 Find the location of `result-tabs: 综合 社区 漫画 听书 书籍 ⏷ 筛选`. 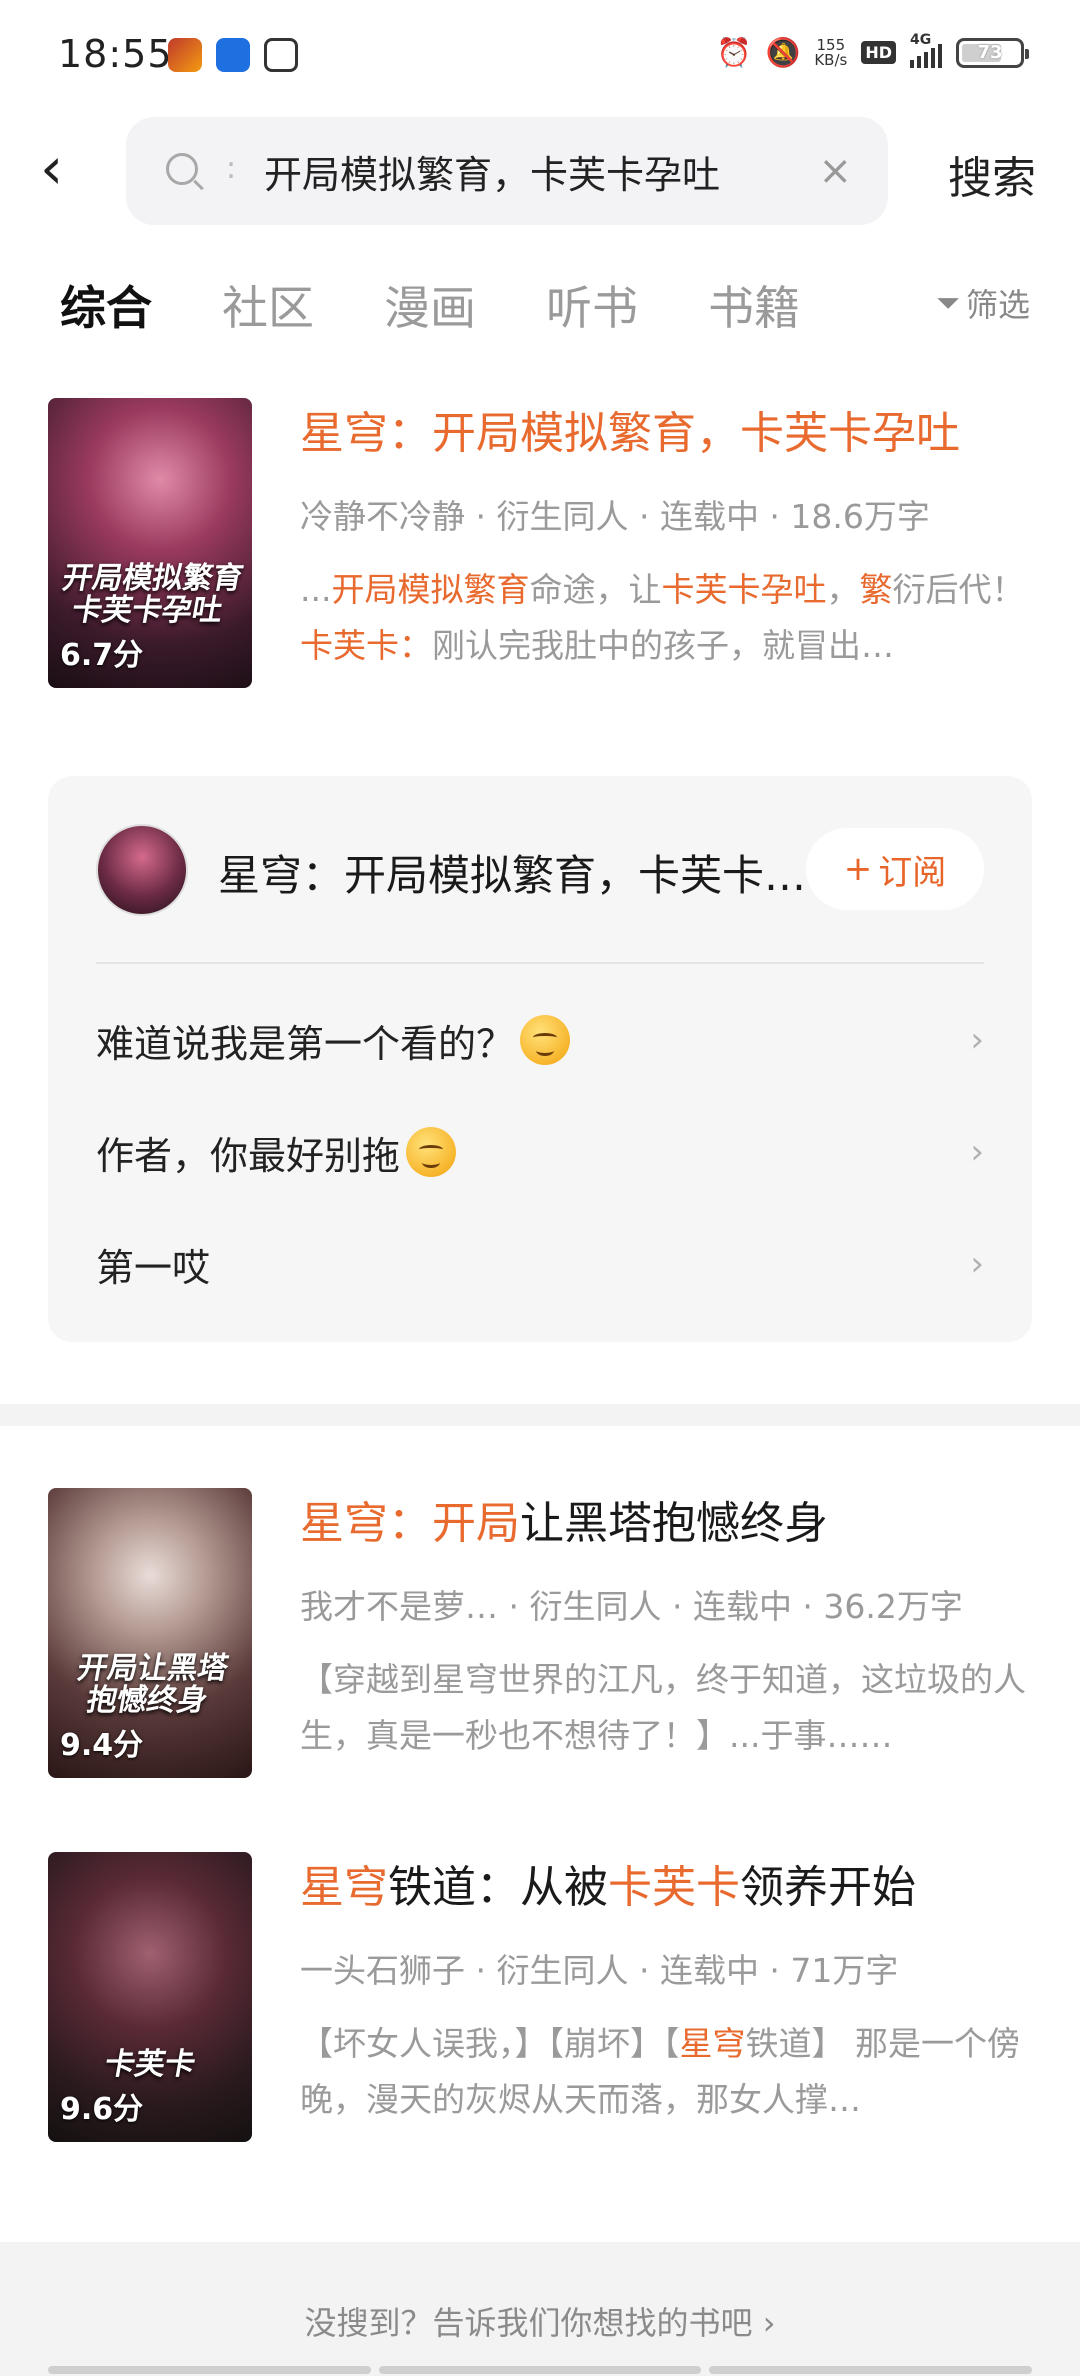

result-tabs: 综合 社区 漫画 听书 书籍 ⏷ 筛选 is located at coordinates (540, 302).